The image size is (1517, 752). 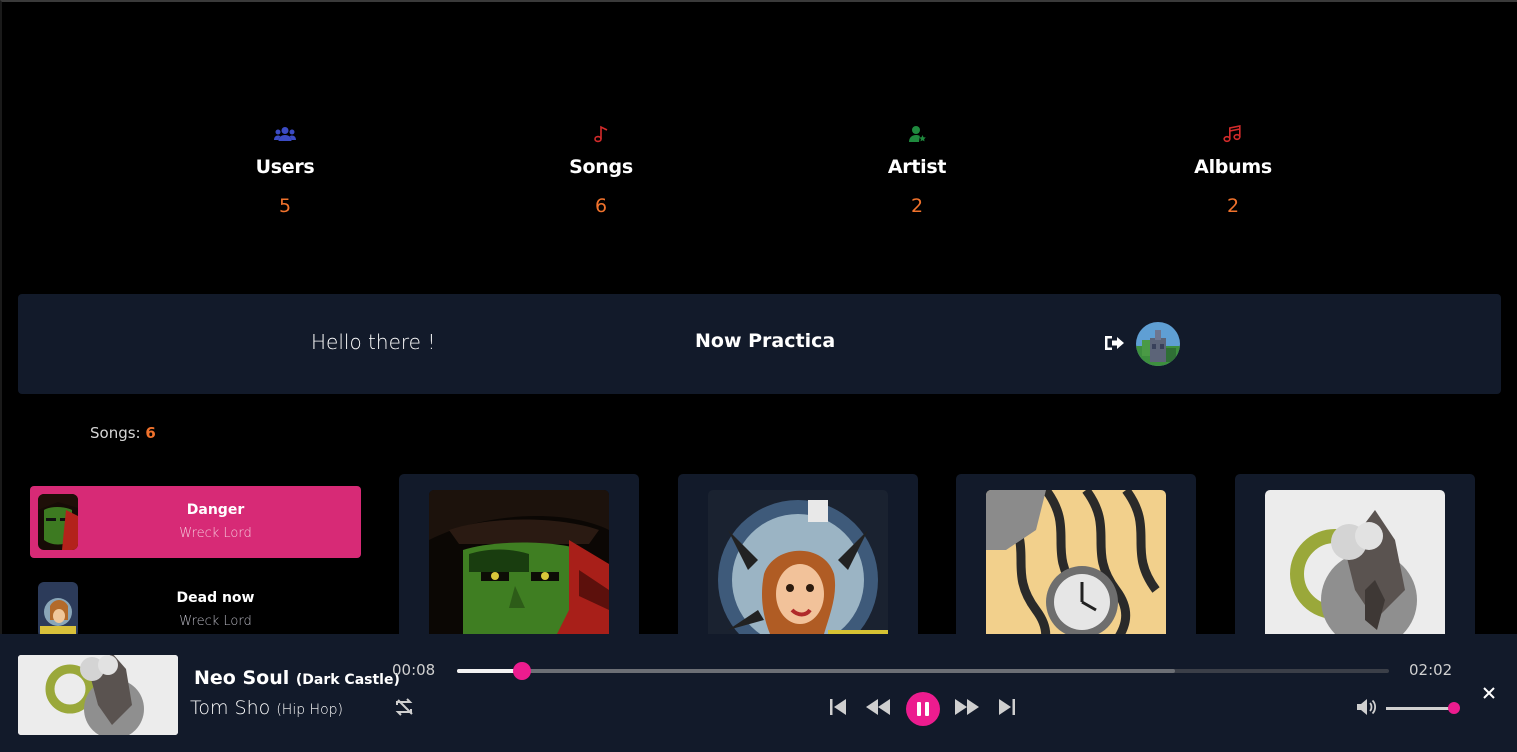 I want to click on volume-level, so click(x=1420, y=708).